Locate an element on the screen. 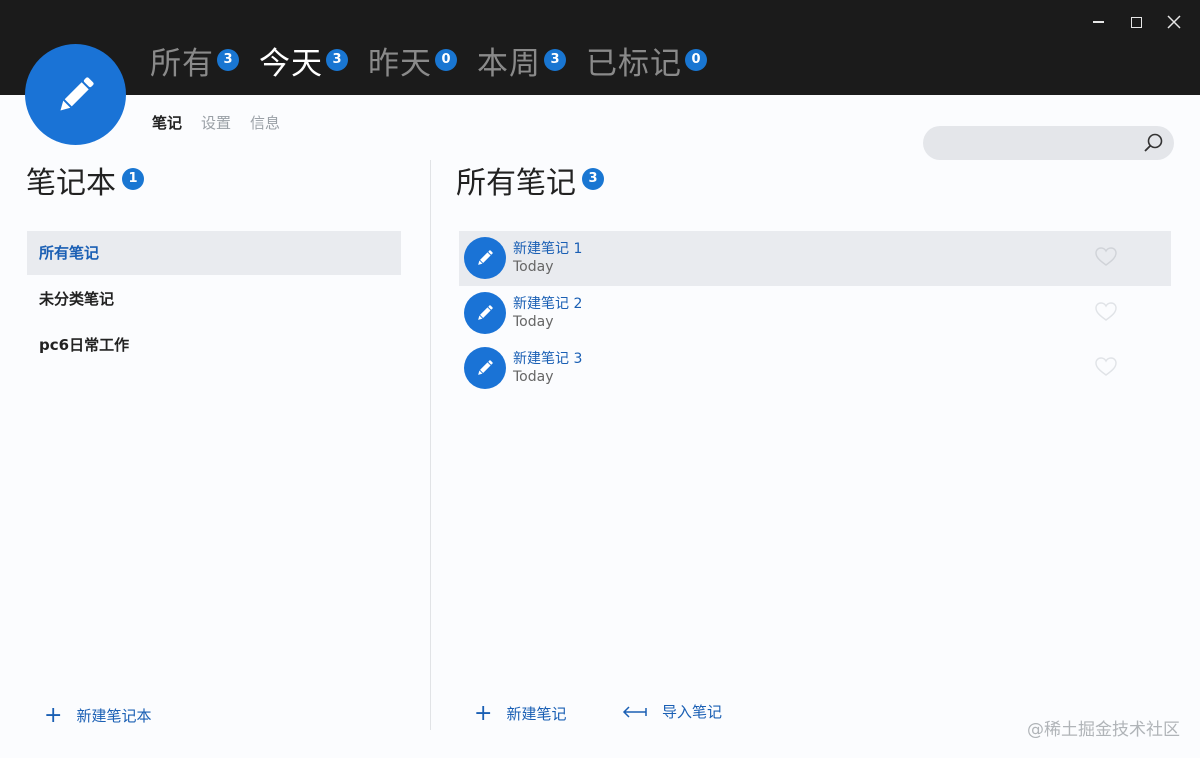 The image size is (1200, 758). note-item: 新建笔记 1 Today is located at coordinates (815, 258).